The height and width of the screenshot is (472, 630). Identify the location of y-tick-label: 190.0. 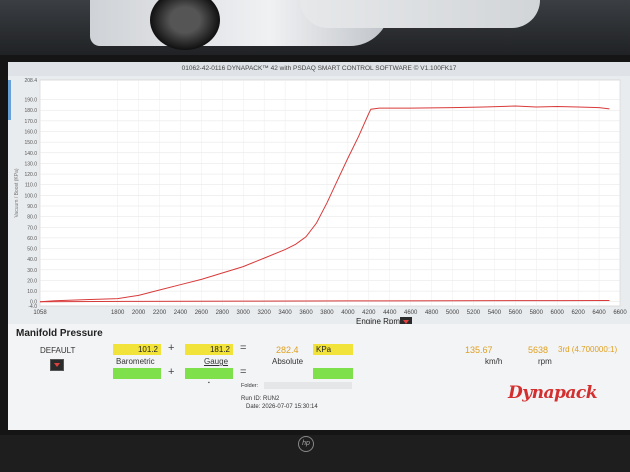
(30, 101).